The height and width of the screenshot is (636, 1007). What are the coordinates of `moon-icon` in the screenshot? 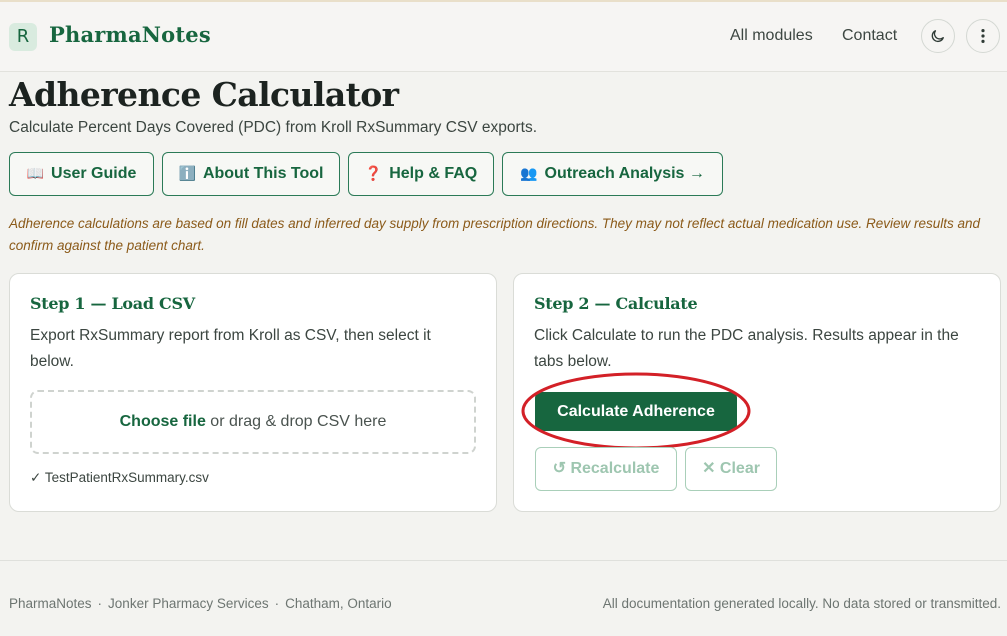 It's located at (937, 36).